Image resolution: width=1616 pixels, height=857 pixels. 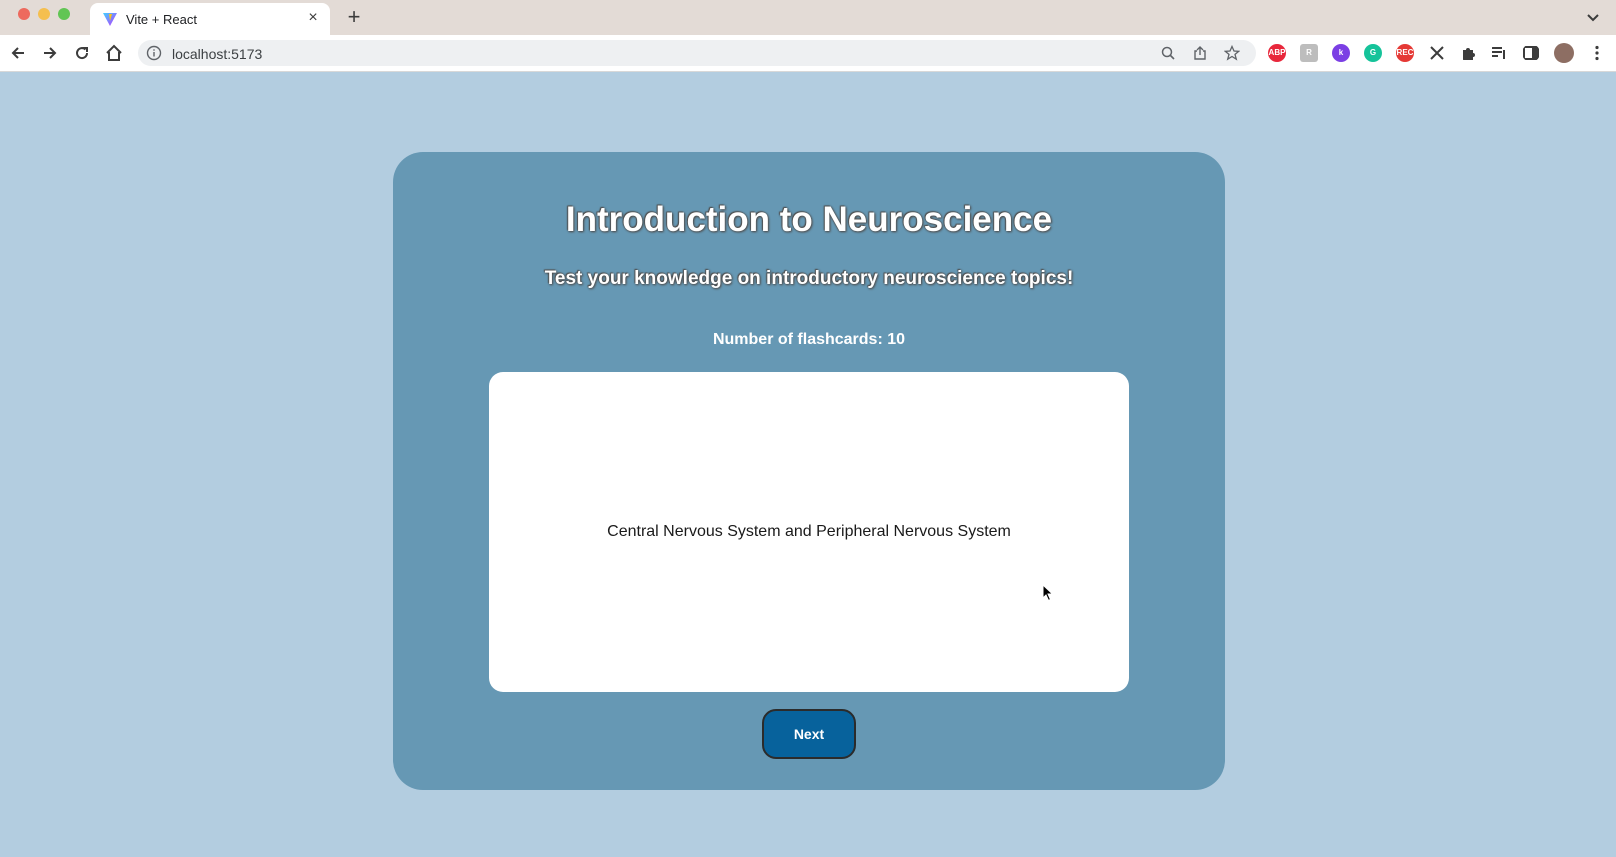 I want to click on more-vertical-icon, so click(x=1597, y=53).